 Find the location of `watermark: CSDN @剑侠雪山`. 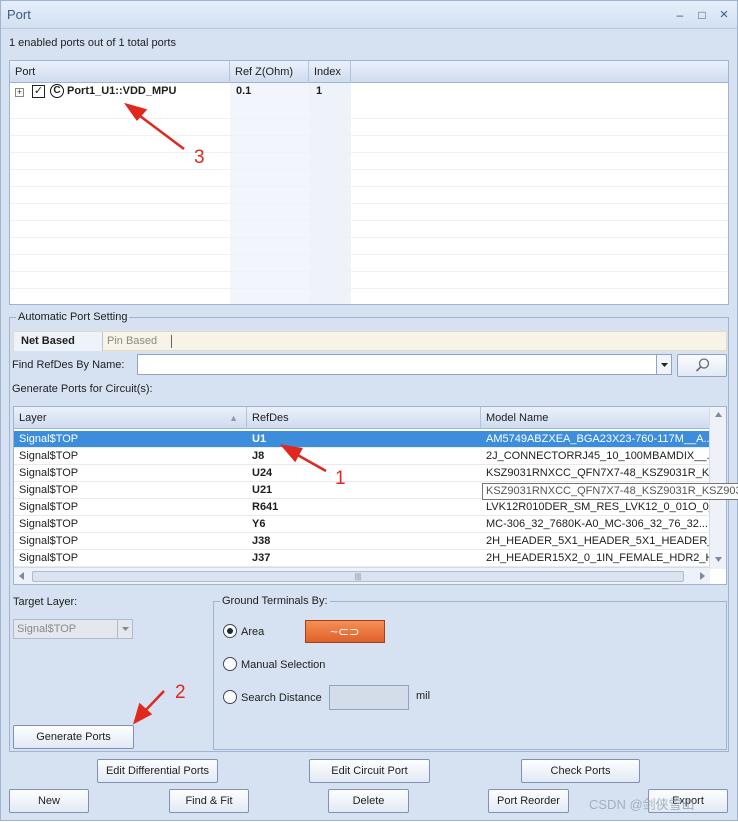

watermark: CSDN @剑侠雪山 is located at coordinates (642, 804).